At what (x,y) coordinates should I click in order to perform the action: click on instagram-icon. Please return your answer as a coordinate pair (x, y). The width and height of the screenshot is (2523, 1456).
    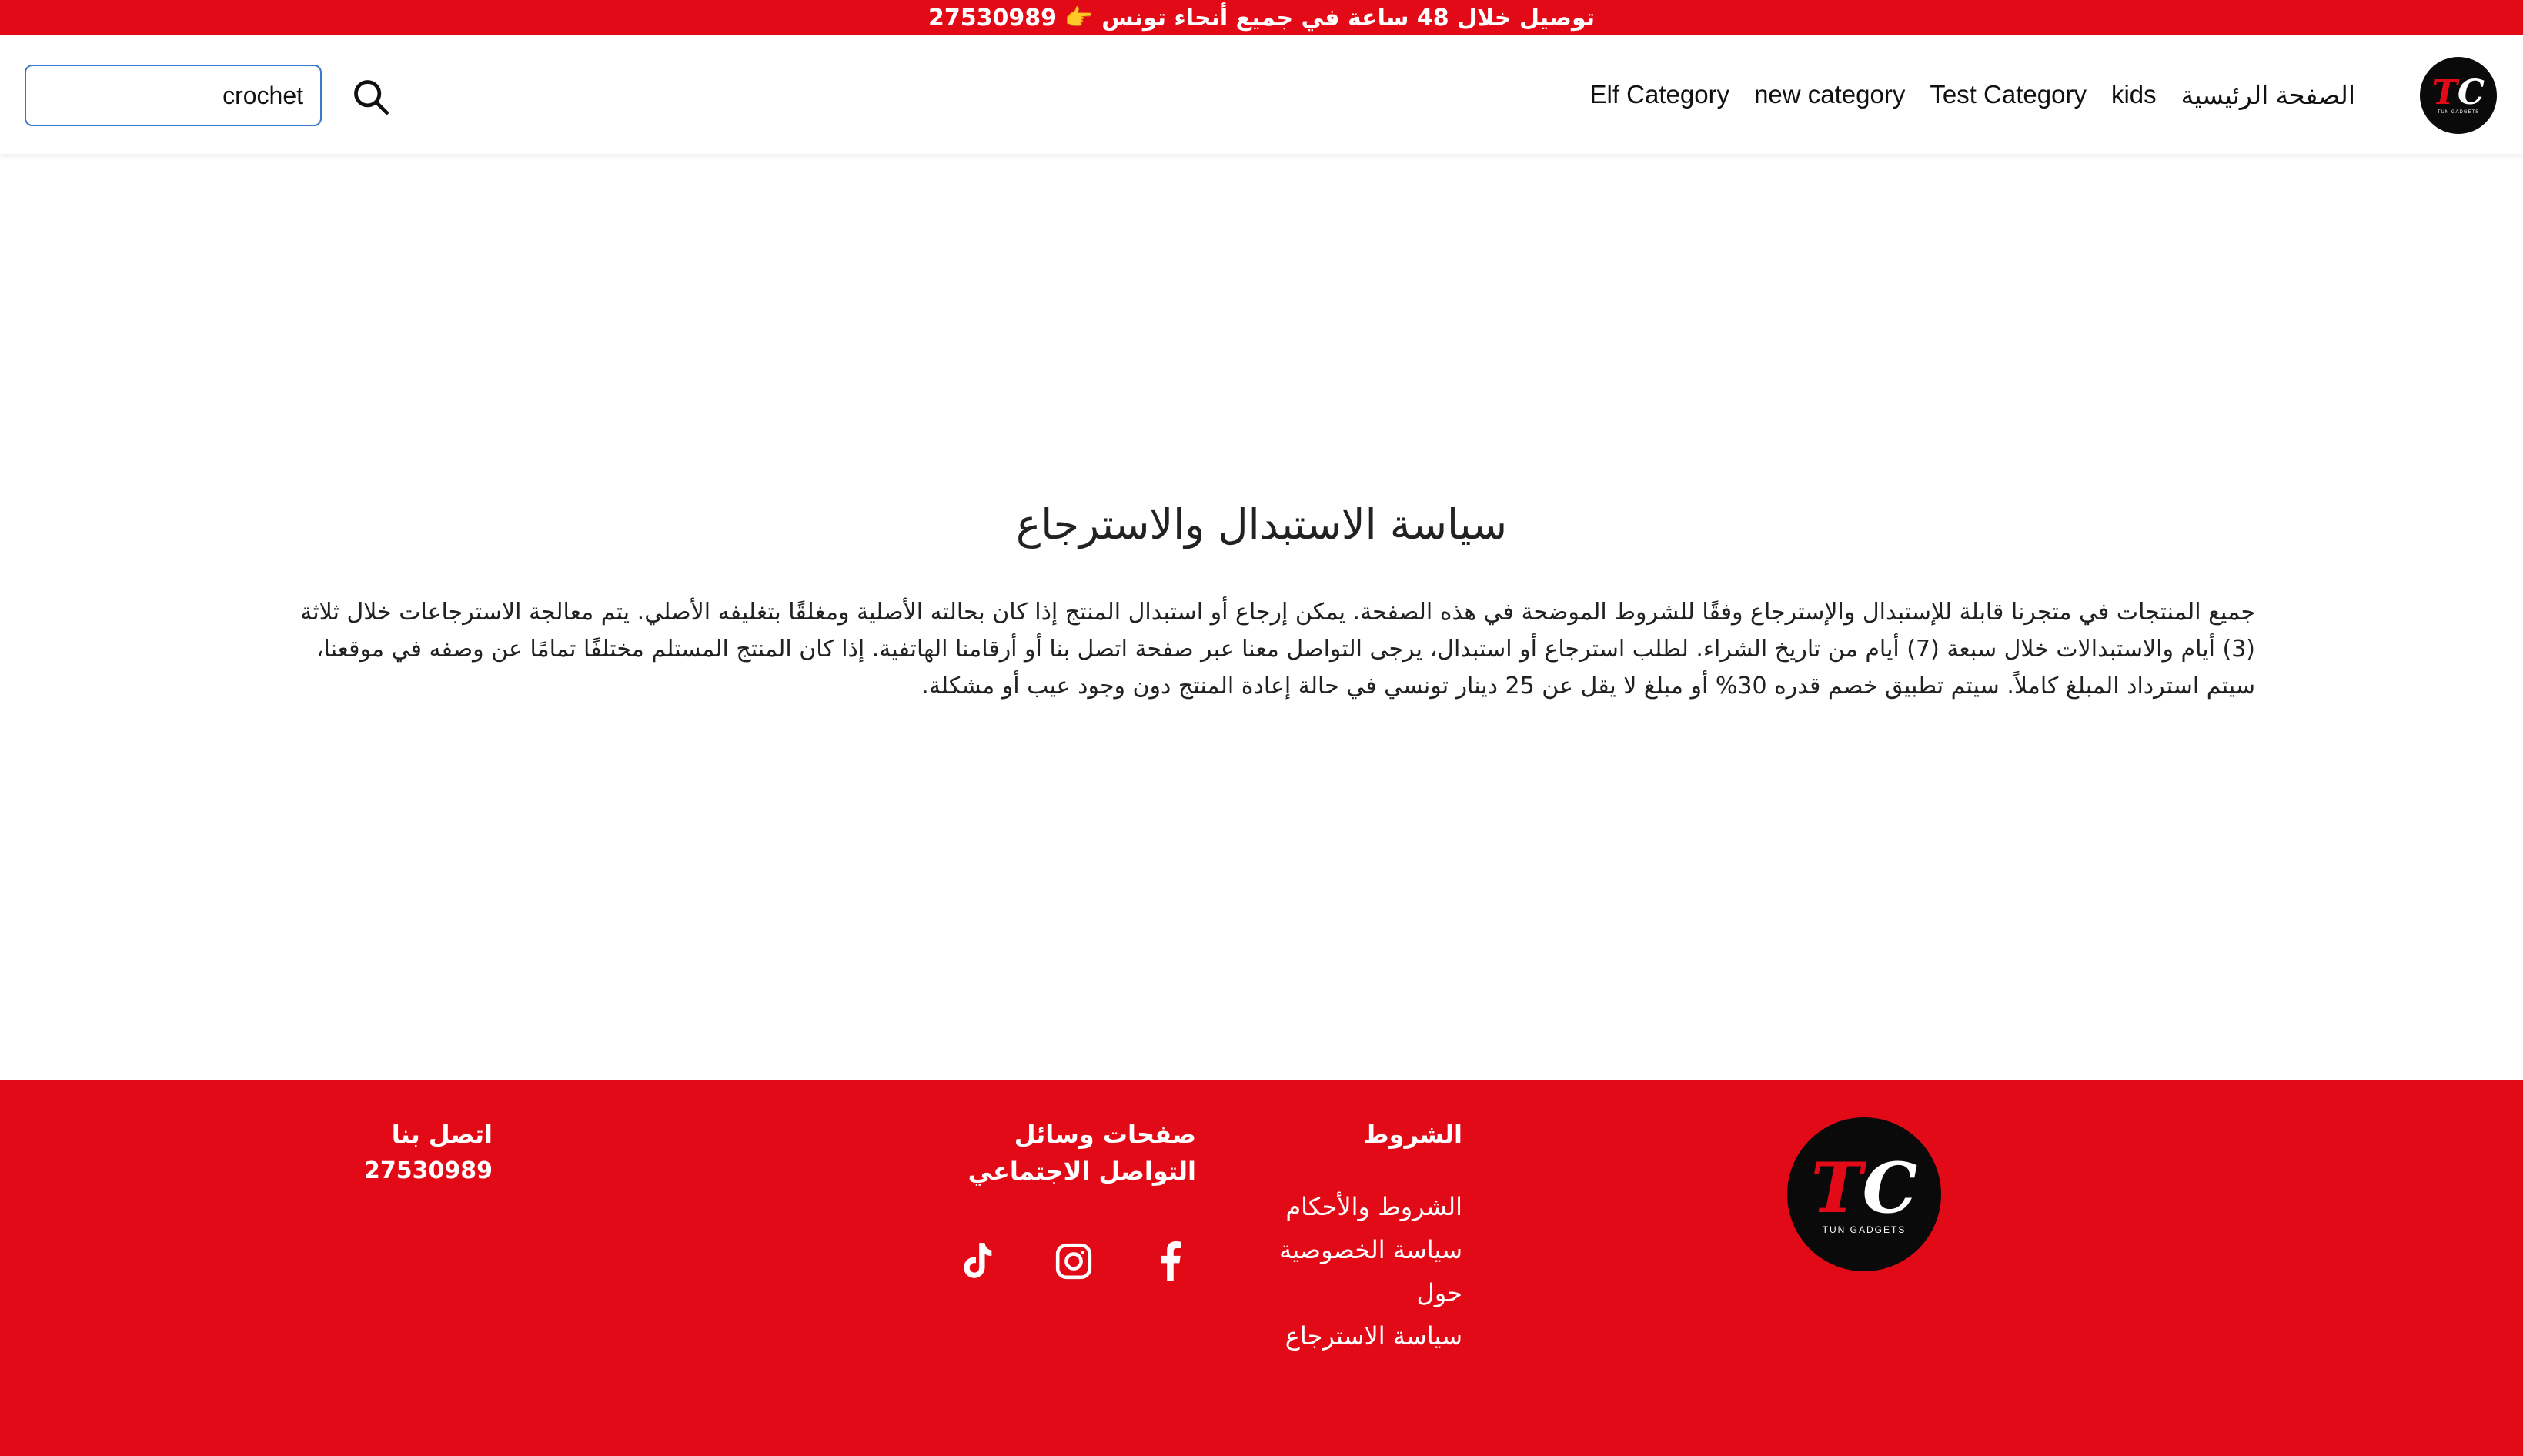
    Looking at the image, I should click on (1073, 1262).